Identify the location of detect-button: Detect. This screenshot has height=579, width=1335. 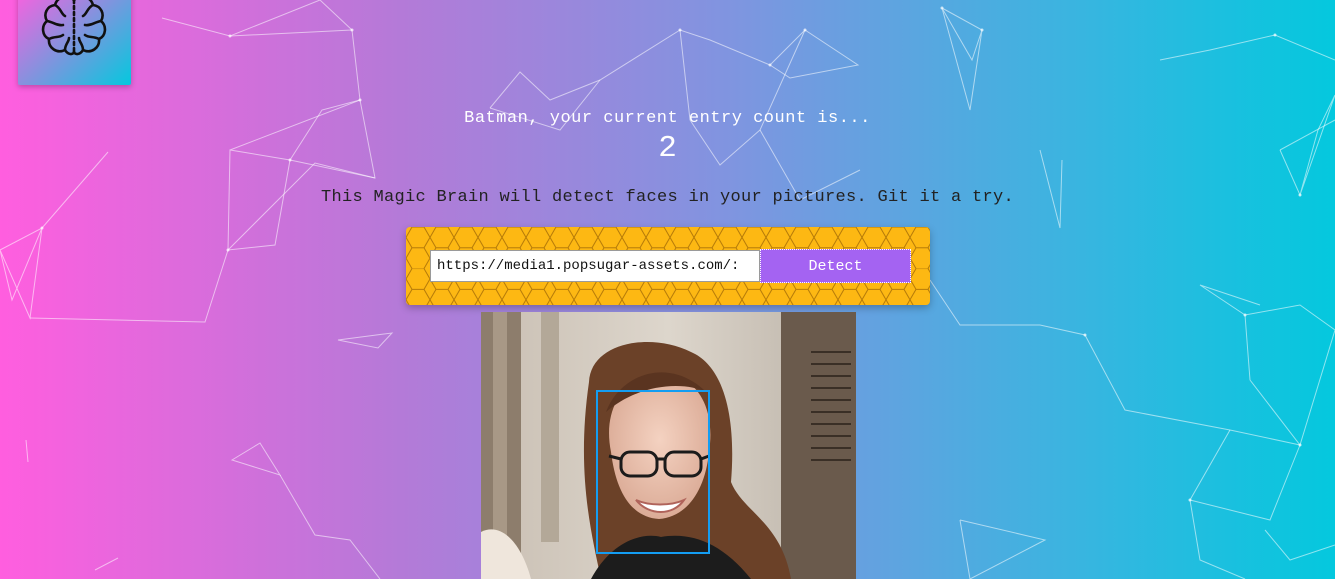
(835, 266).